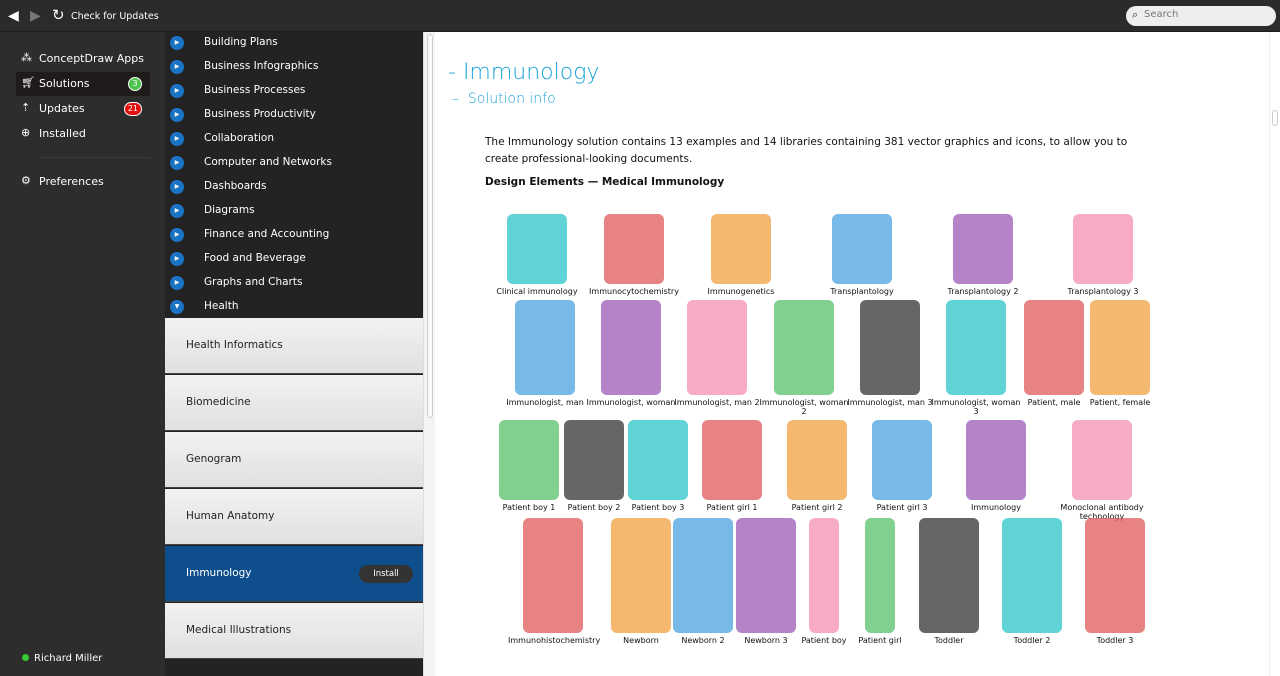  What do you see at coordinates (294, 68) in the screenshot?
I see `category-item: ▶ Business Infographics` at bounding box center [294, 68].